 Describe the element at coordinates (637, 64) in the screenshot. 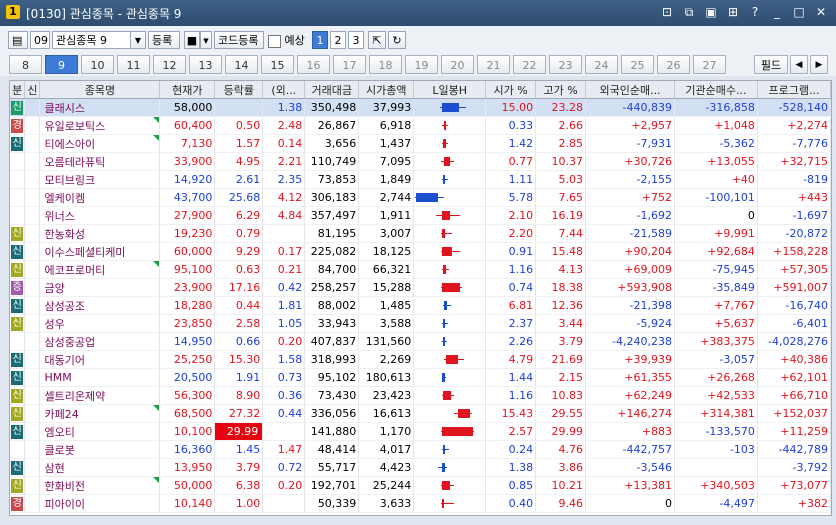

I see `tab-25: 25` at that location.